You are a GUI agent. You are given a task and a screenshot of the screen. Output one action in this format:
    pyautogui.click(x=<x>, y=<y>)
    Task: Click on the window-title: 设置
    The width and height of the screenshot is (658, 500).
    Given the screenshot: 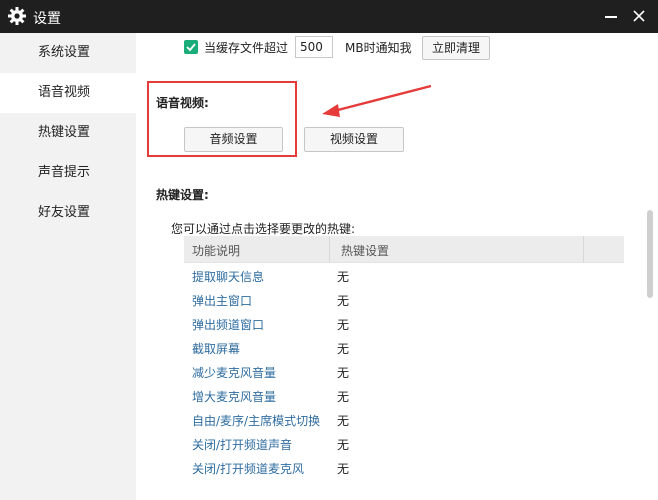 What is the action you would take?
    pyautogui.click(x=47, y=19)
    